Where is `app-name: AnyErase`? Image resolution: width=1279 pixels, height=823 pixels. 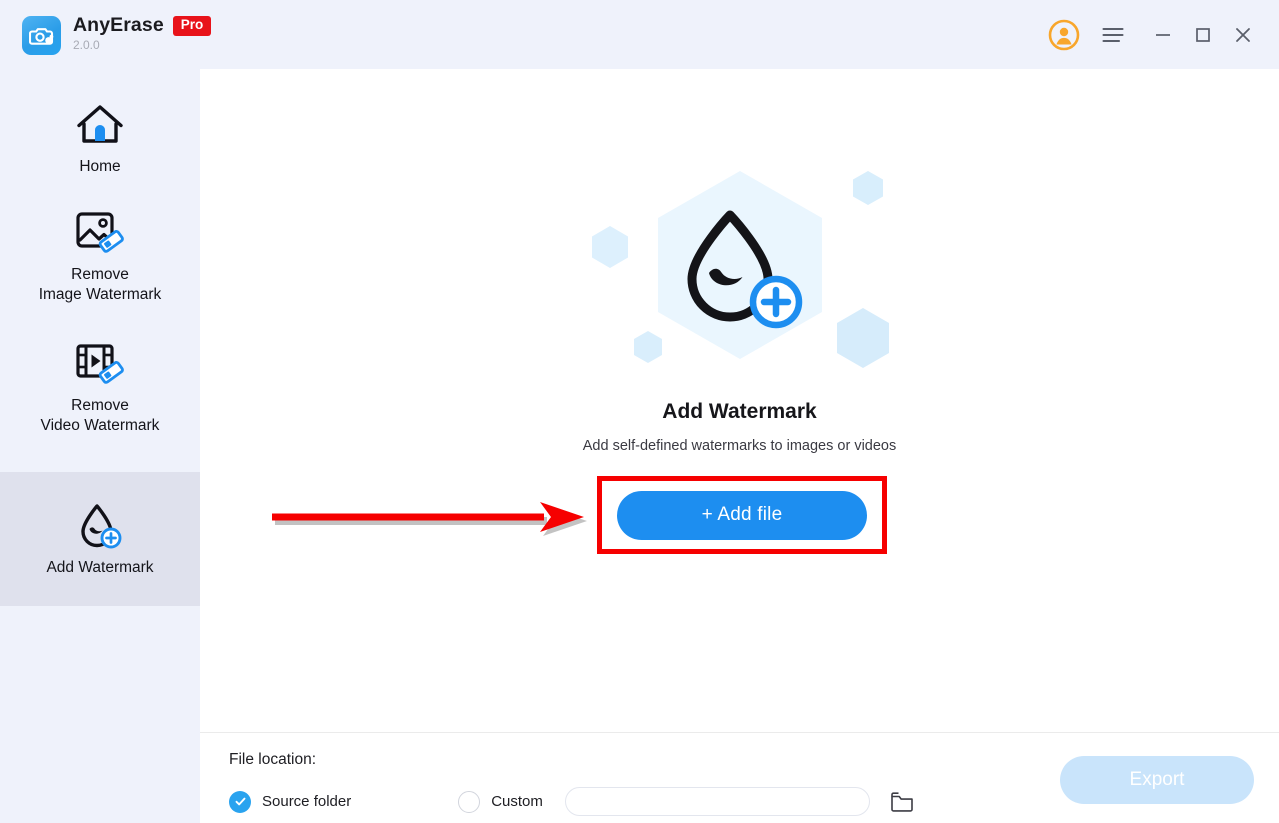
app-name: AnyErase is located at coordinates (118, 25).